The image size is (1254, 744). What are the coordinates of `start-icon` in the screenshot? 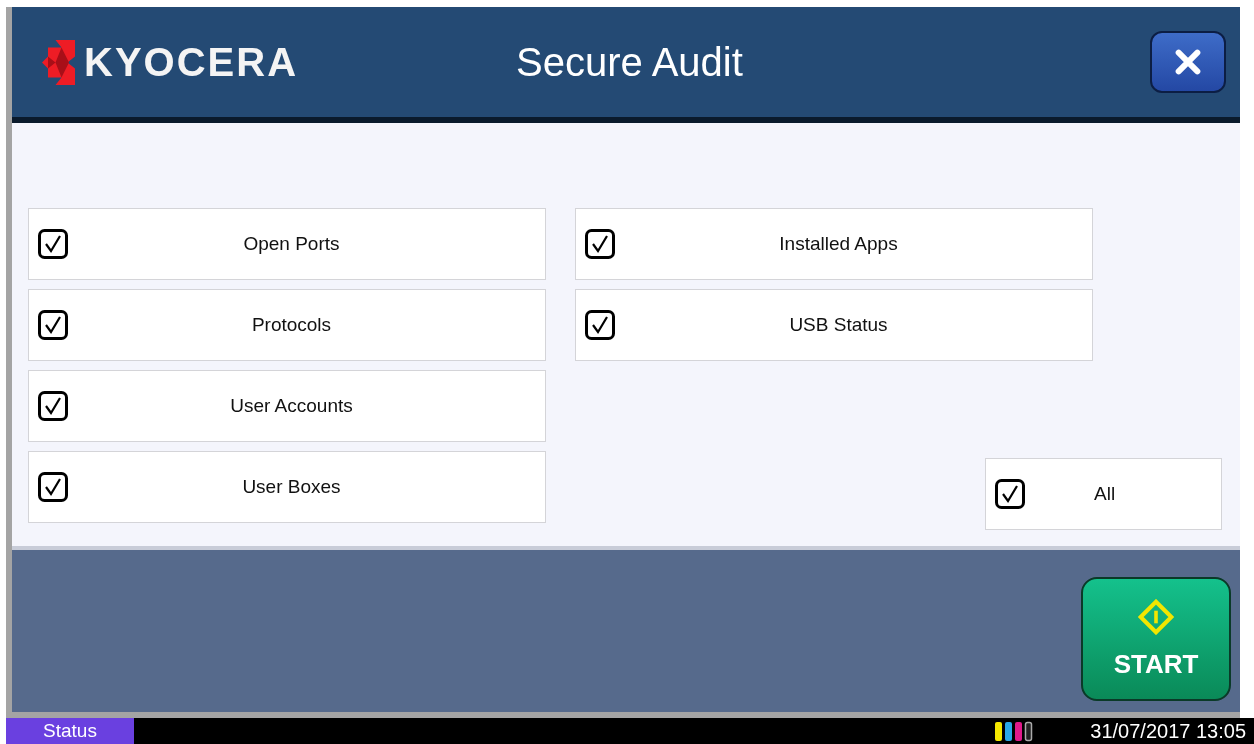 It's located at (1156, 616).